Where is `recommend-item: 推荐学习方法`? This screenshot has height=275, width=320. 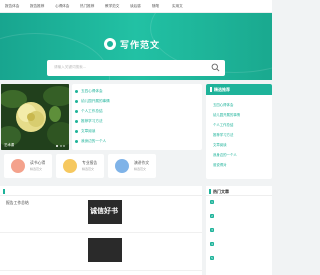
recommend-item: 推荐学习方法 is located at coordinates (223, 134).